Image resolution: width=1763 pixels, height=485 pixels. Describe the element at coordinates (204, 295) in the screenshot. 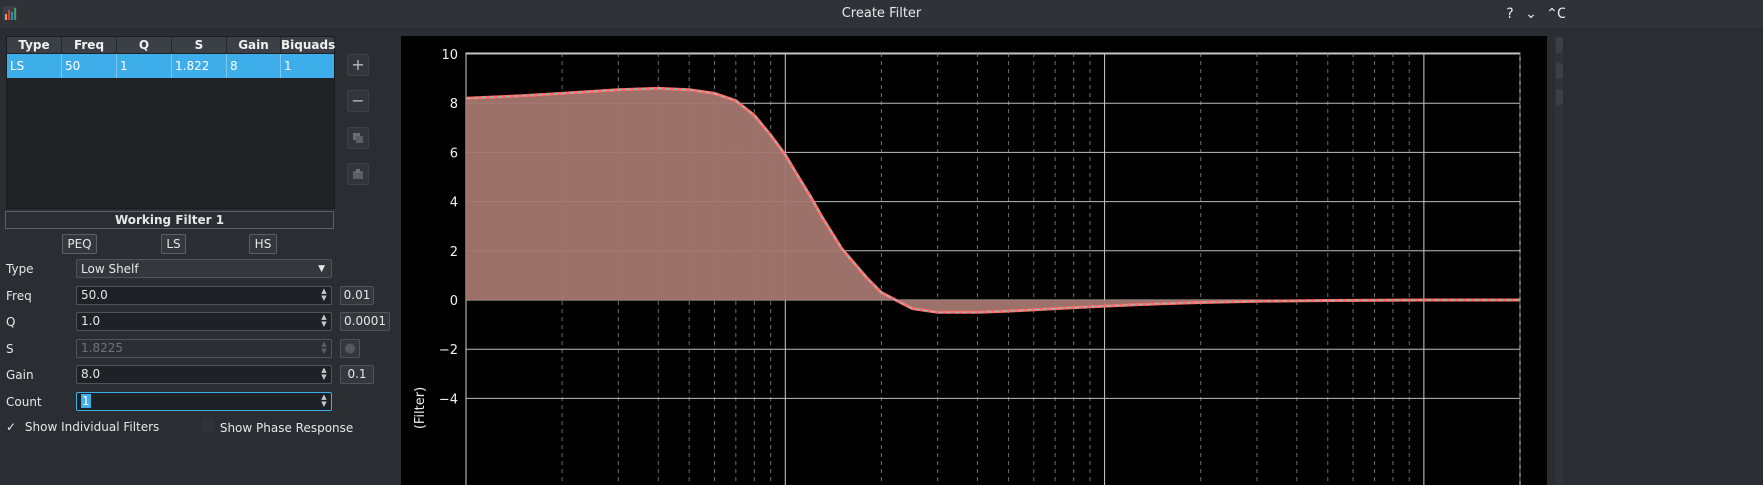

I see `freq-spinbox: 50.0 ▲ ▼` at that location.